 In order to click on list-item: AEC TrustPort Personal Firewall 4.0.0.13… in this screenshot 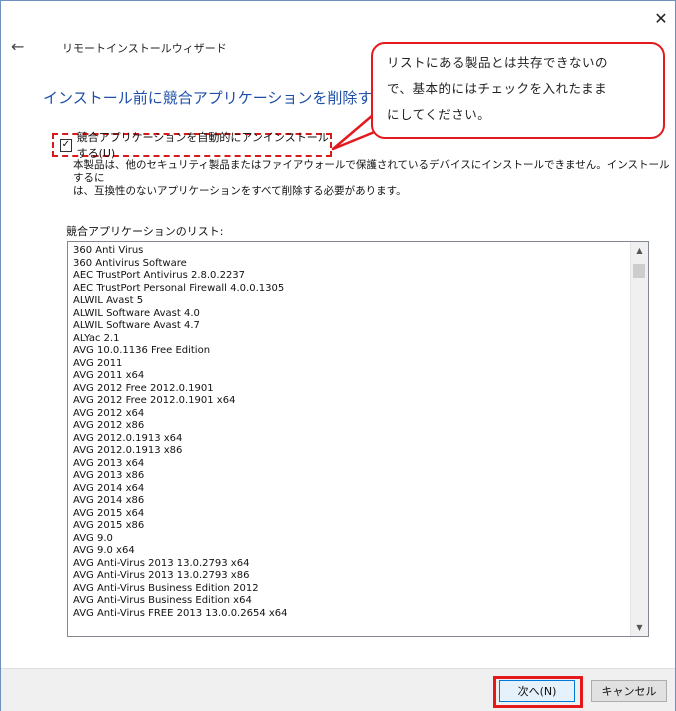, I will do `click(350, 289)`.